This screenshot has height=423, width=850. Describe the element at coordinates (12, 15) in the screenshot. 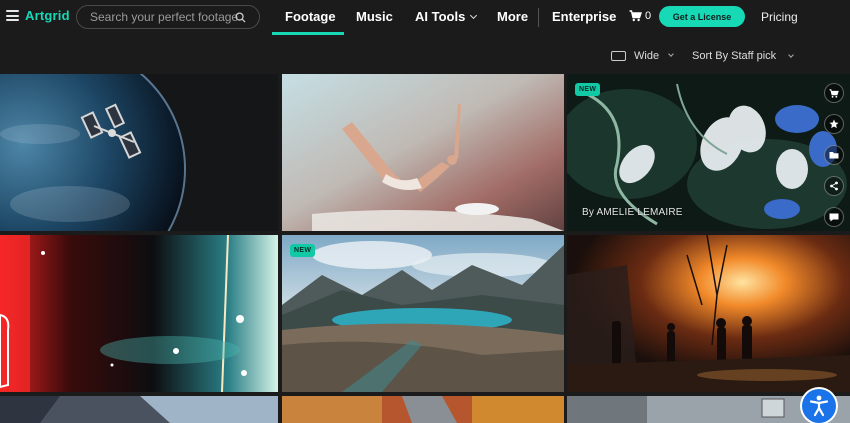

I see `menu-icon` at that location.